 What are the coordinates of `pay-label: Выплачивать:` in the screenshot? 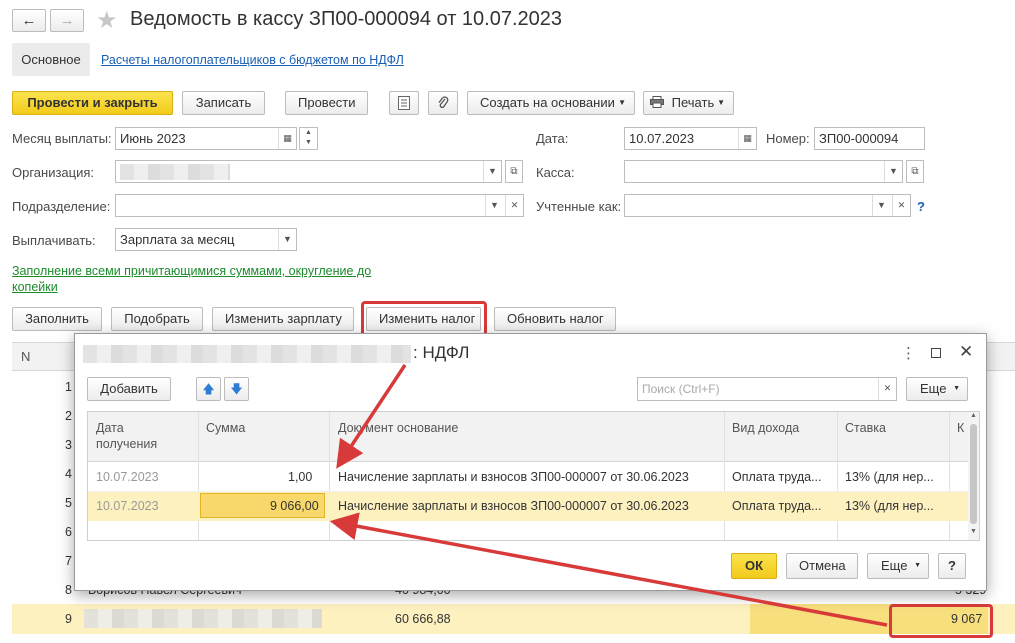 It's located at (54, 240).